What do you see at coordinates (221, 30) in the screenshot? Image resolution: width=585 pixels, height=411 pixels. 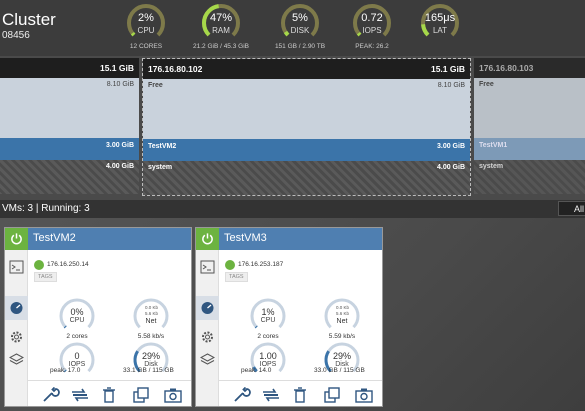 I see `ram-gauge-label: RAM` at bounding box center [221, 30].